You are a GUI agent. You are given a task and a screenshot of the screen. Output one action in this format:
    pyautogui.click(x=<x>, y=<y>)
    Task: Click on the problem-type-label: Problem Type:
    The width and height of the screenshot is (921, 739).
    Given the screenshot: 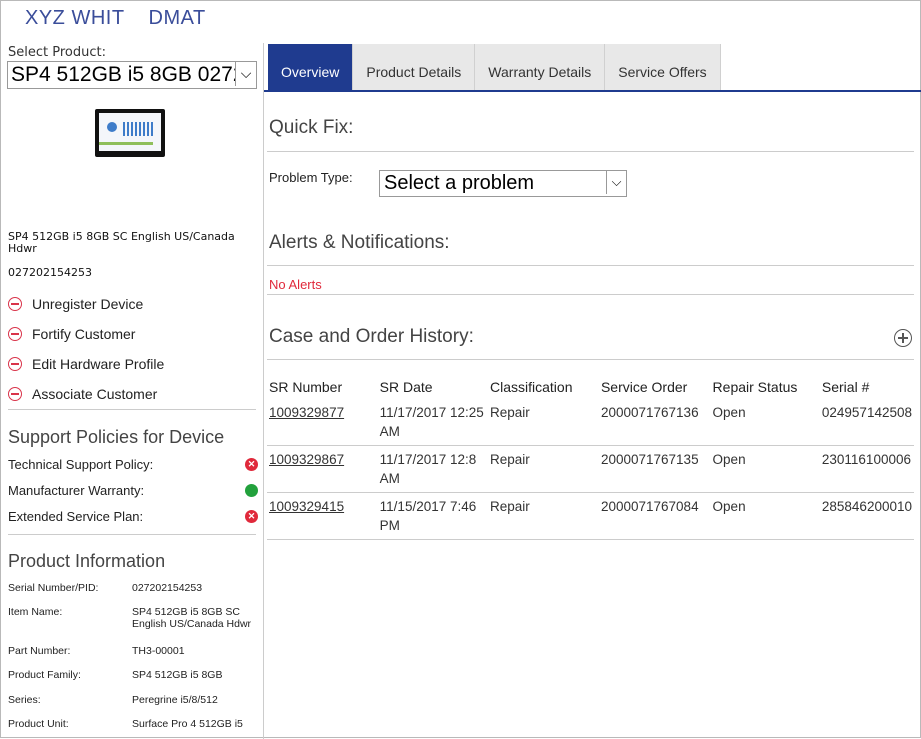 What is the action you would take?
    pyautogui.click(x=311, y=177)
    